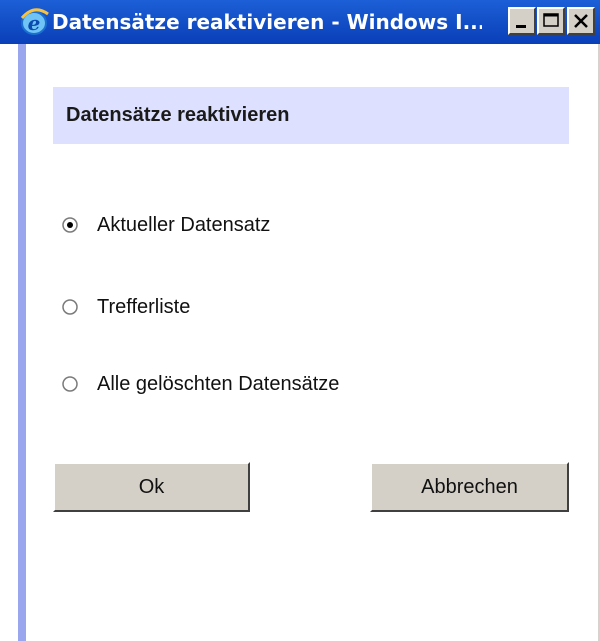  I want to click on dialog-header: Datensätze reaktivieren, so click(311, 115).